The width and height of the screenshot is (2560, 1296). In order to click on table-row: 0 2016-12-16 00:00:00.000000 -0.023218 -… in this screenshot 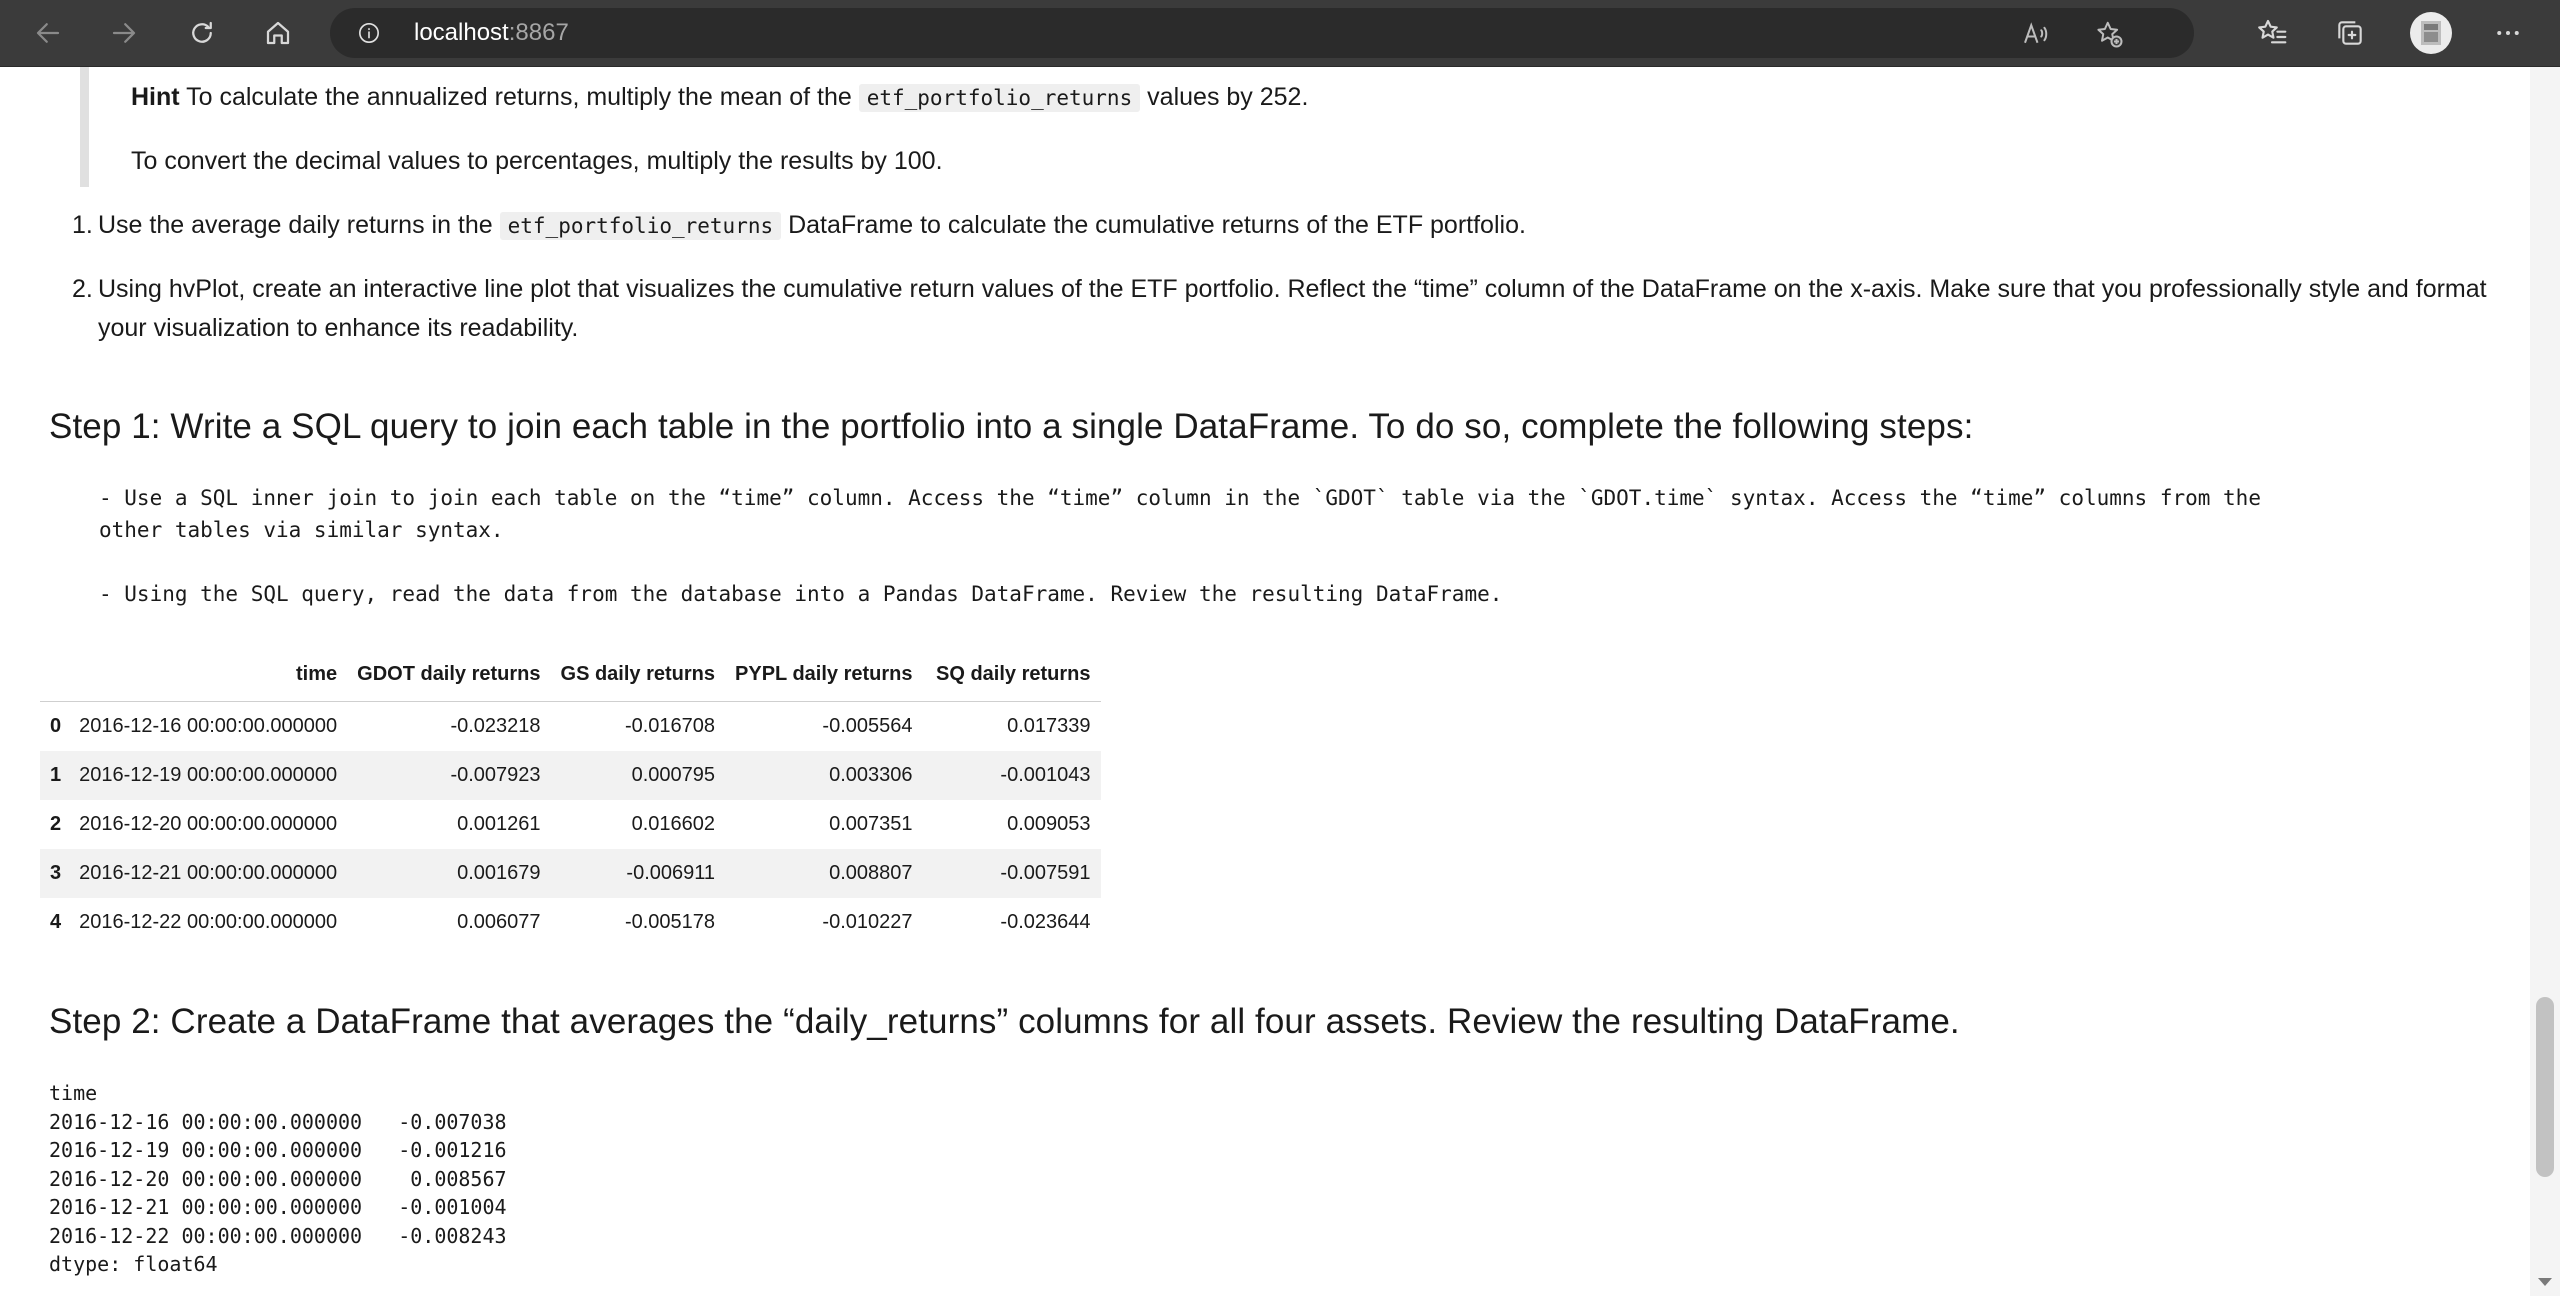, I will do `click(570, 727)`.